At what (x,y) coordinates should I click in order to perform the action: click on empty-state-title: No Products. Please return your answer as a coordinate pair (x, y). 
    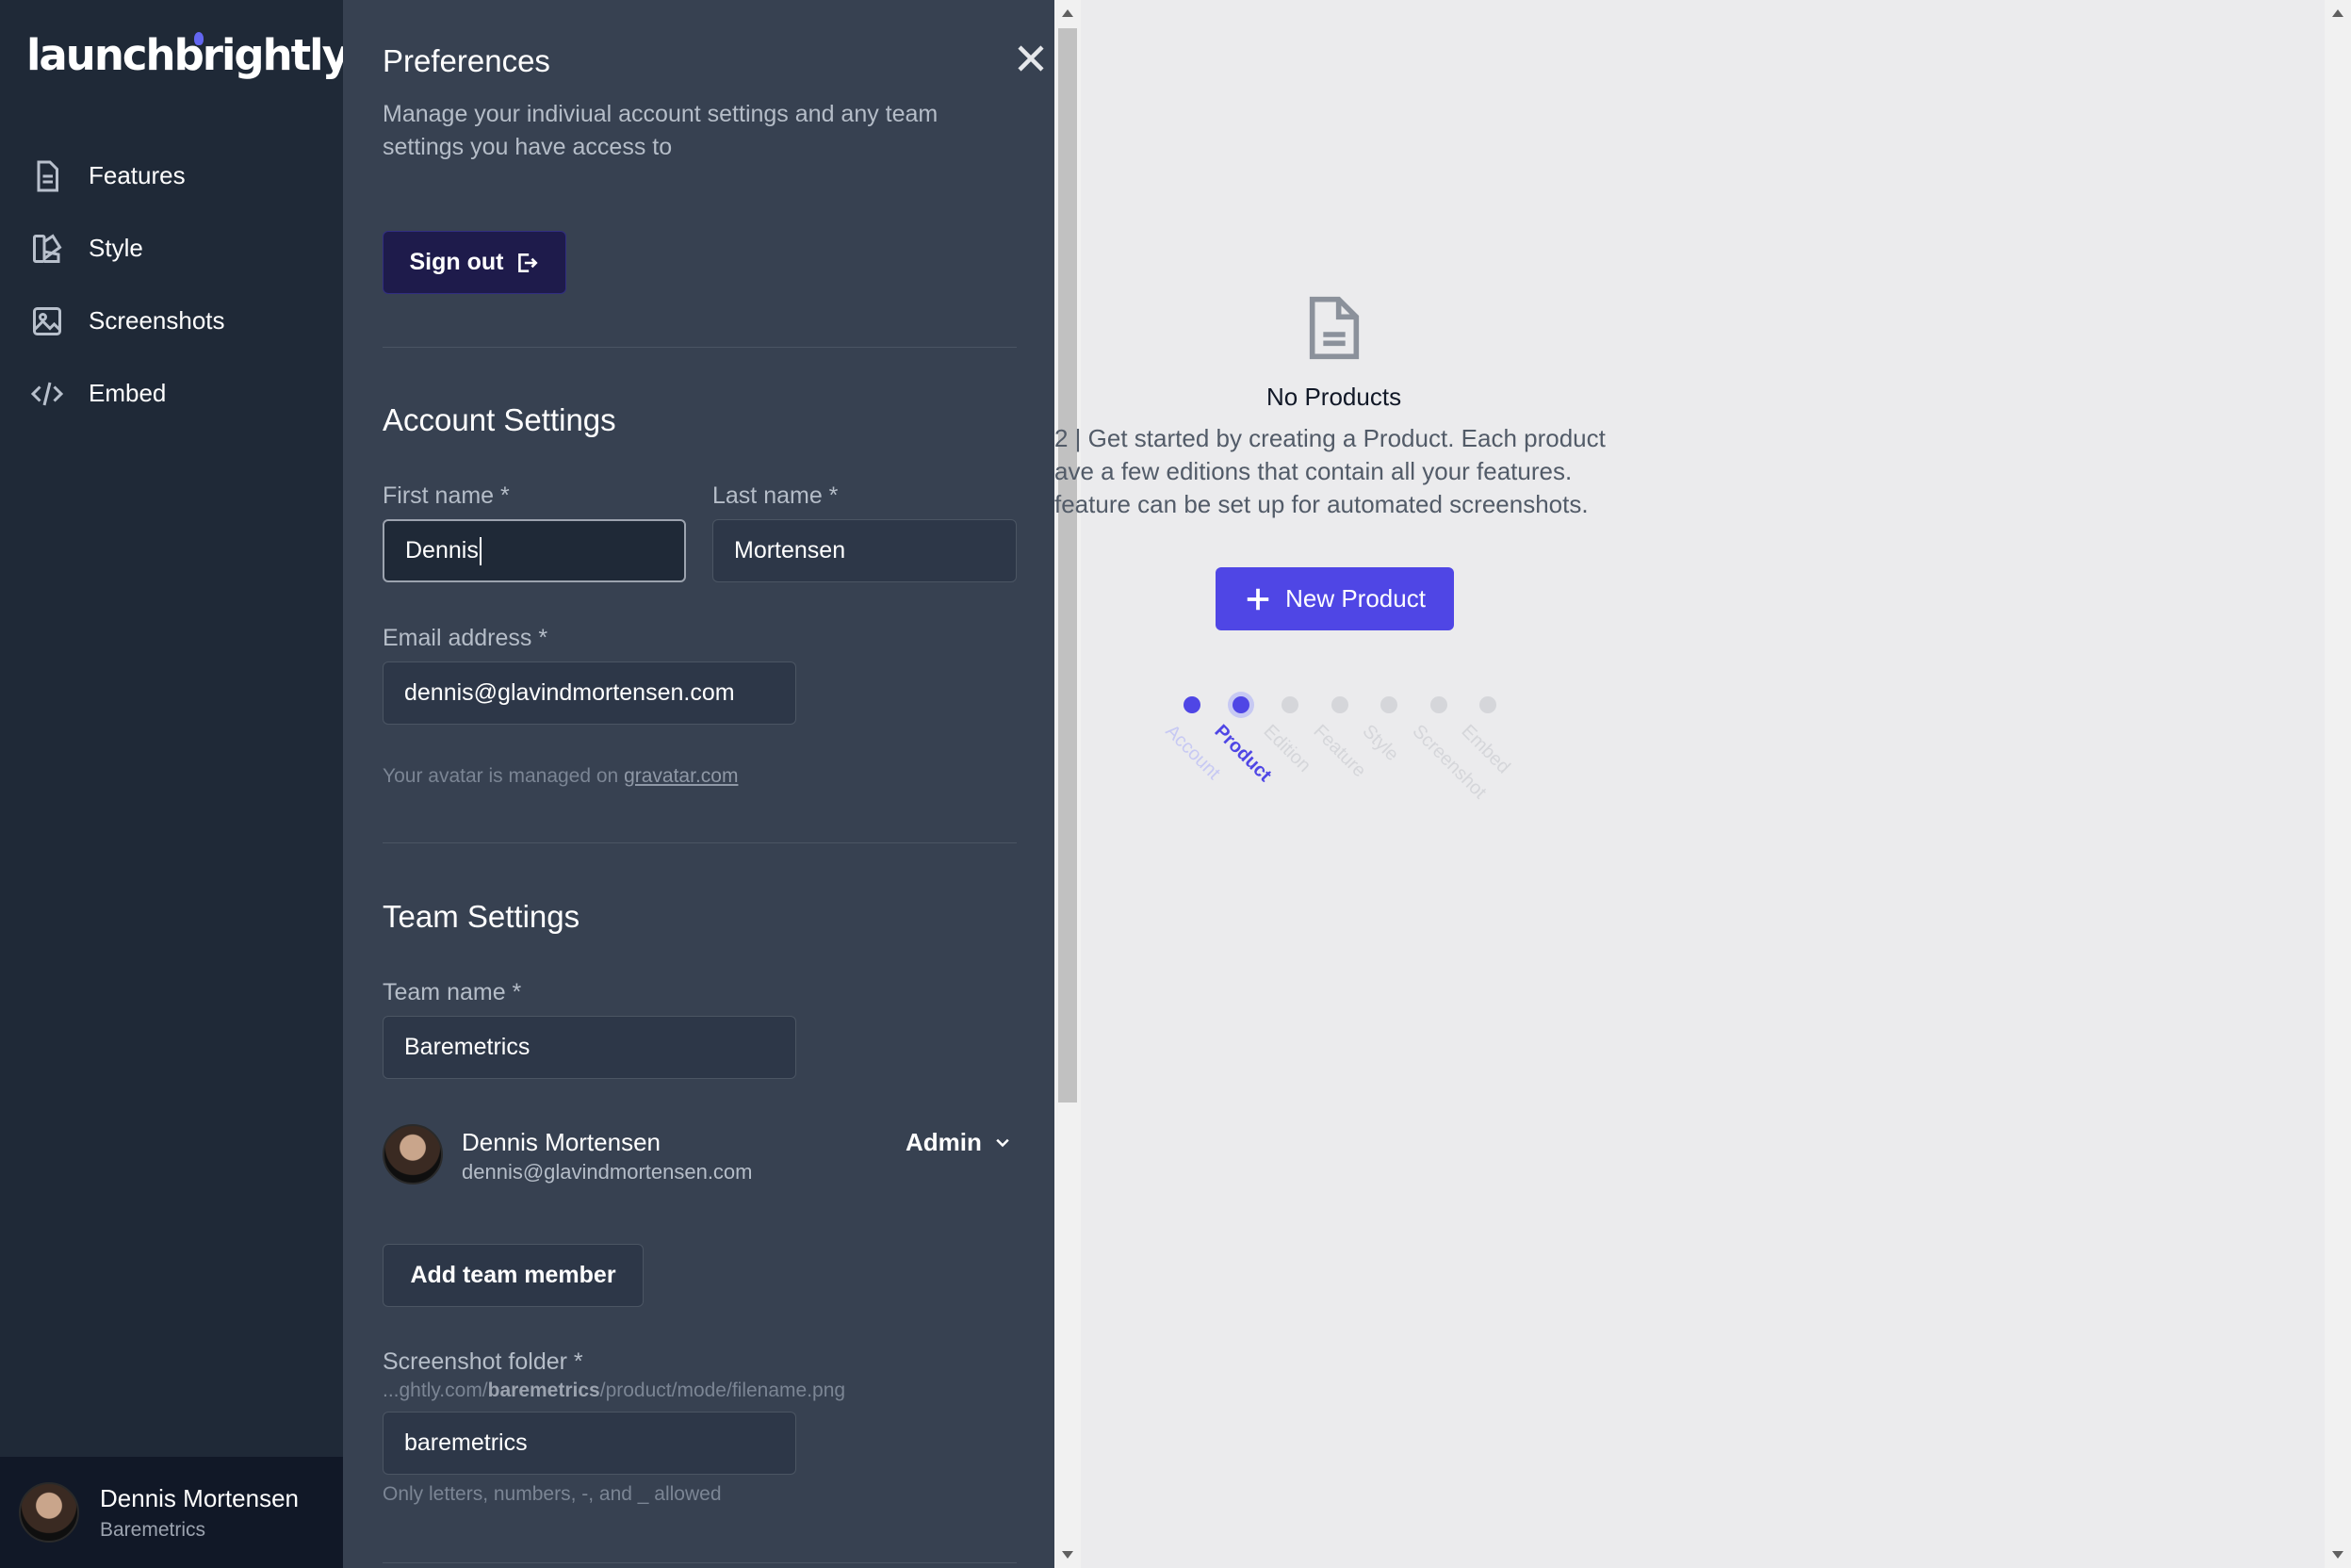
    Looking at the image, I should click on (1334, 397).